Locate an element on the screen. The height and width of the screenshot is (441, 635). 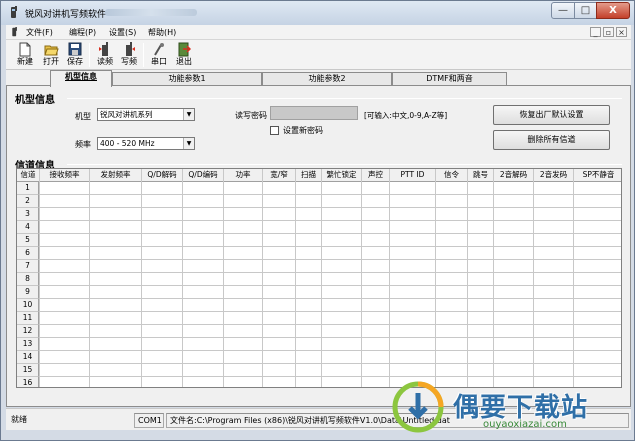
row-number: 5 is located at coordinates (28, 240).